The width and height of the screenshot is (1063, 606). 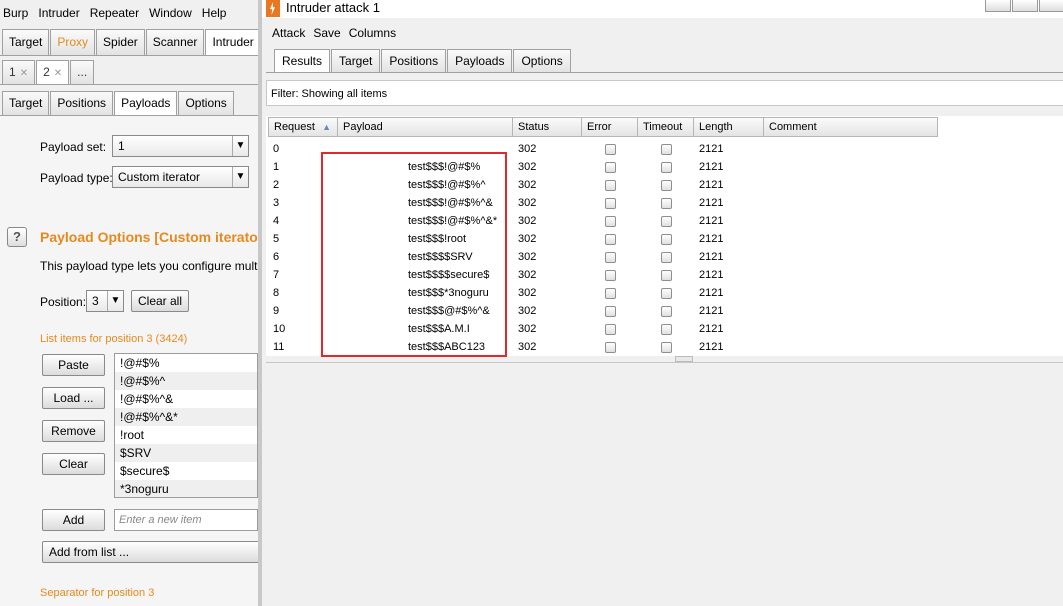 I want to click on table-row: 11 test$$$ABC123 302 2121, so click(x=603, y=347).